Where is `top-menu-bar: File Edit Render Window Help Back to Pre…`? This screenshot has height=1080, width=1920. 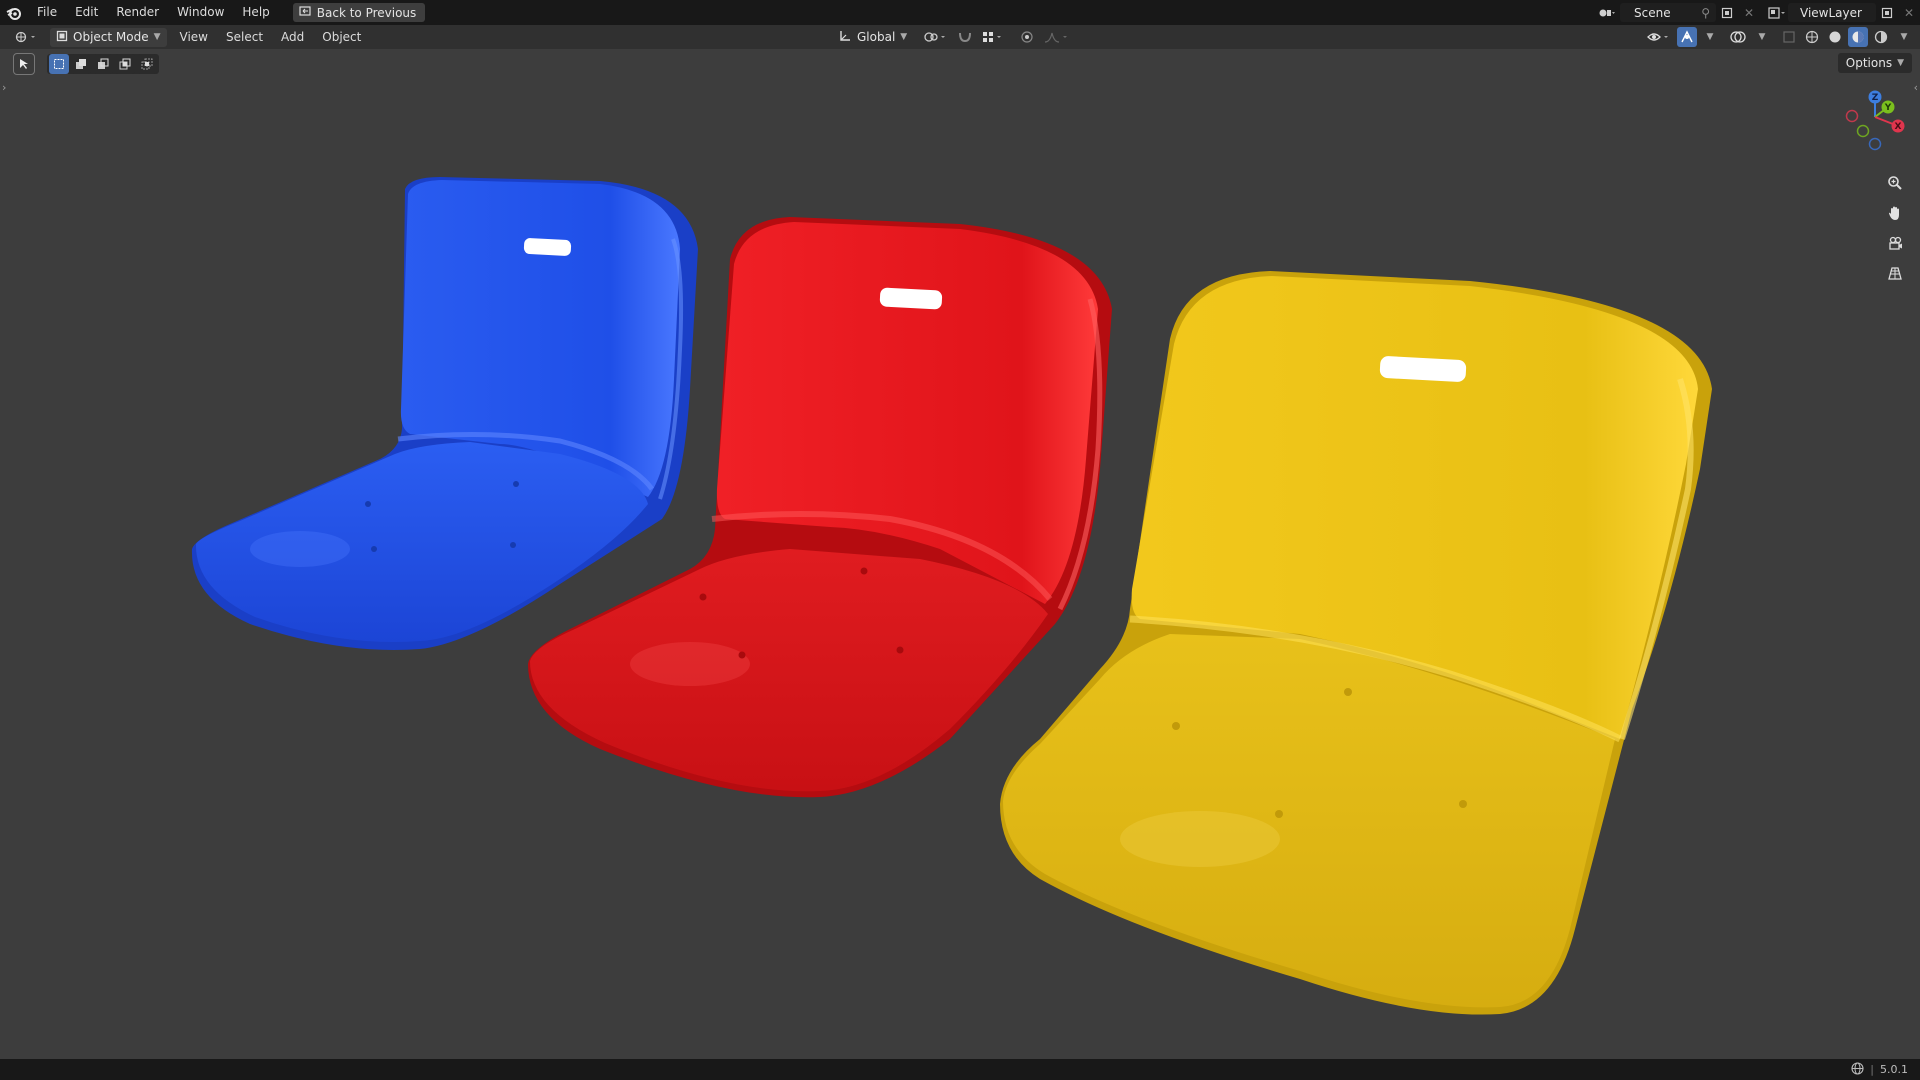 top-menu-bar: File Edit Render Window Help Back to Pre… is located at coordinates (960, 12).